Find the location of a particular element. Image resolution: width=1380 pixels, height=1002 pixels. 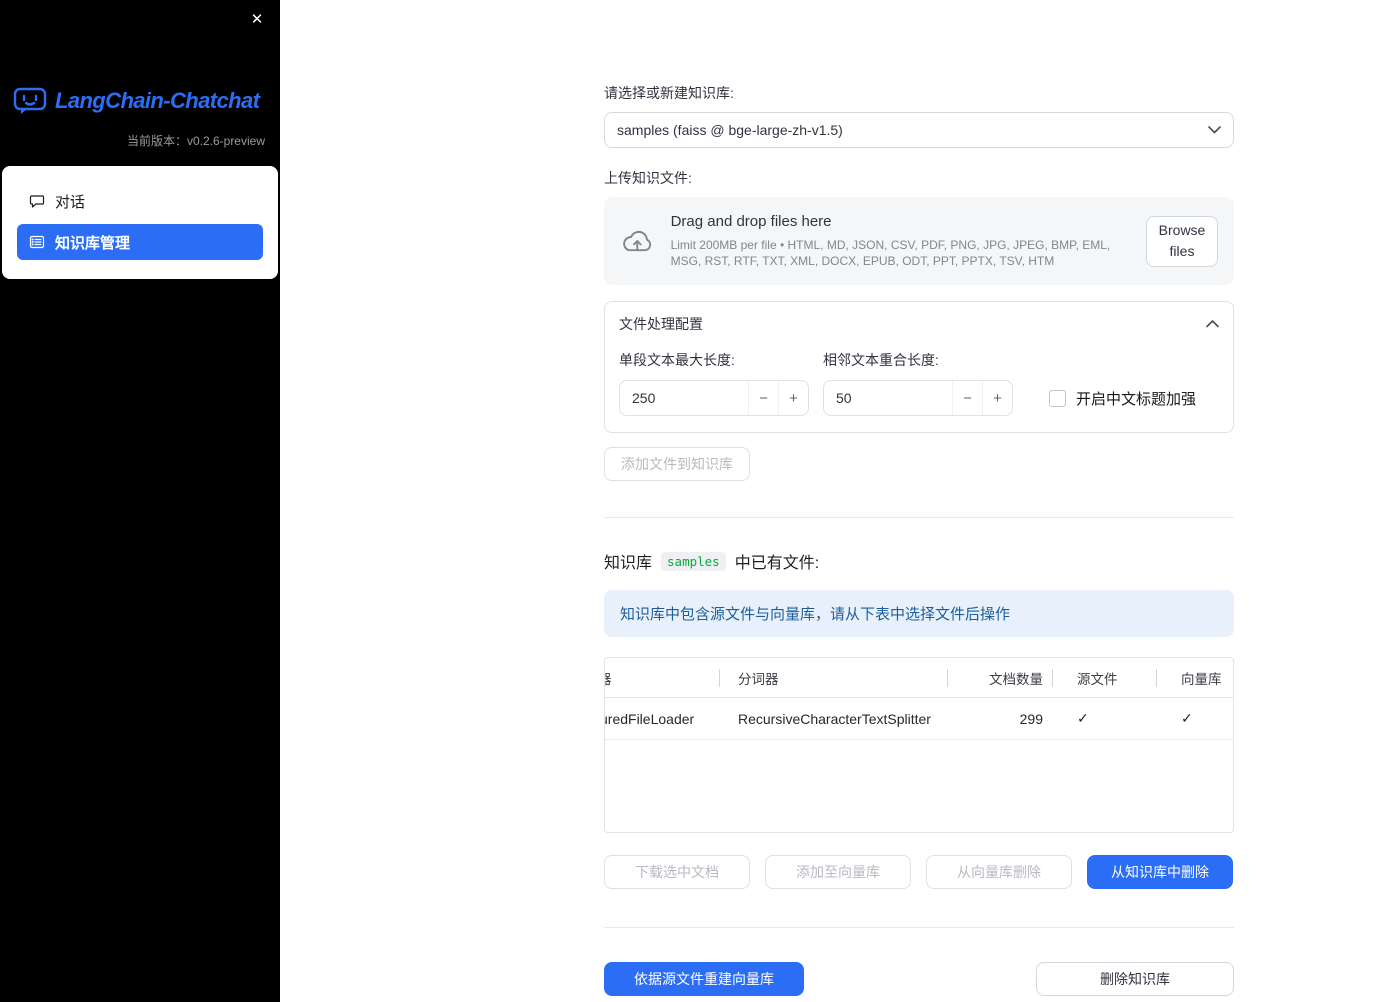

upload-cloud-icon is located at coordinates (637, 240).